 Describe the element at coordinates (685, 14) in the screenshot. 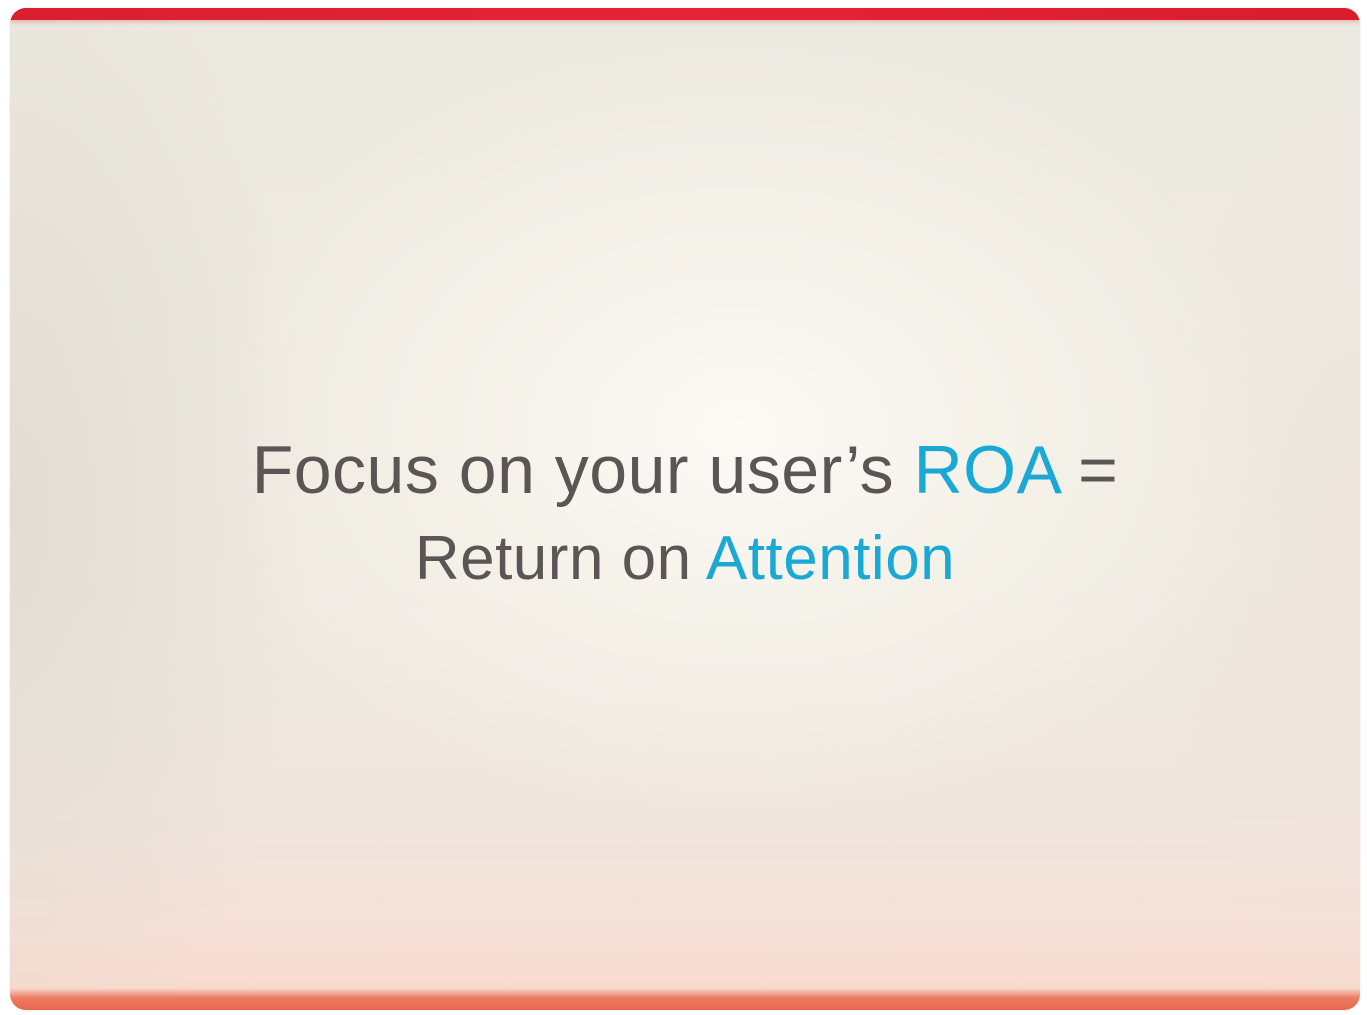

I see `top-red-bar` at that location.